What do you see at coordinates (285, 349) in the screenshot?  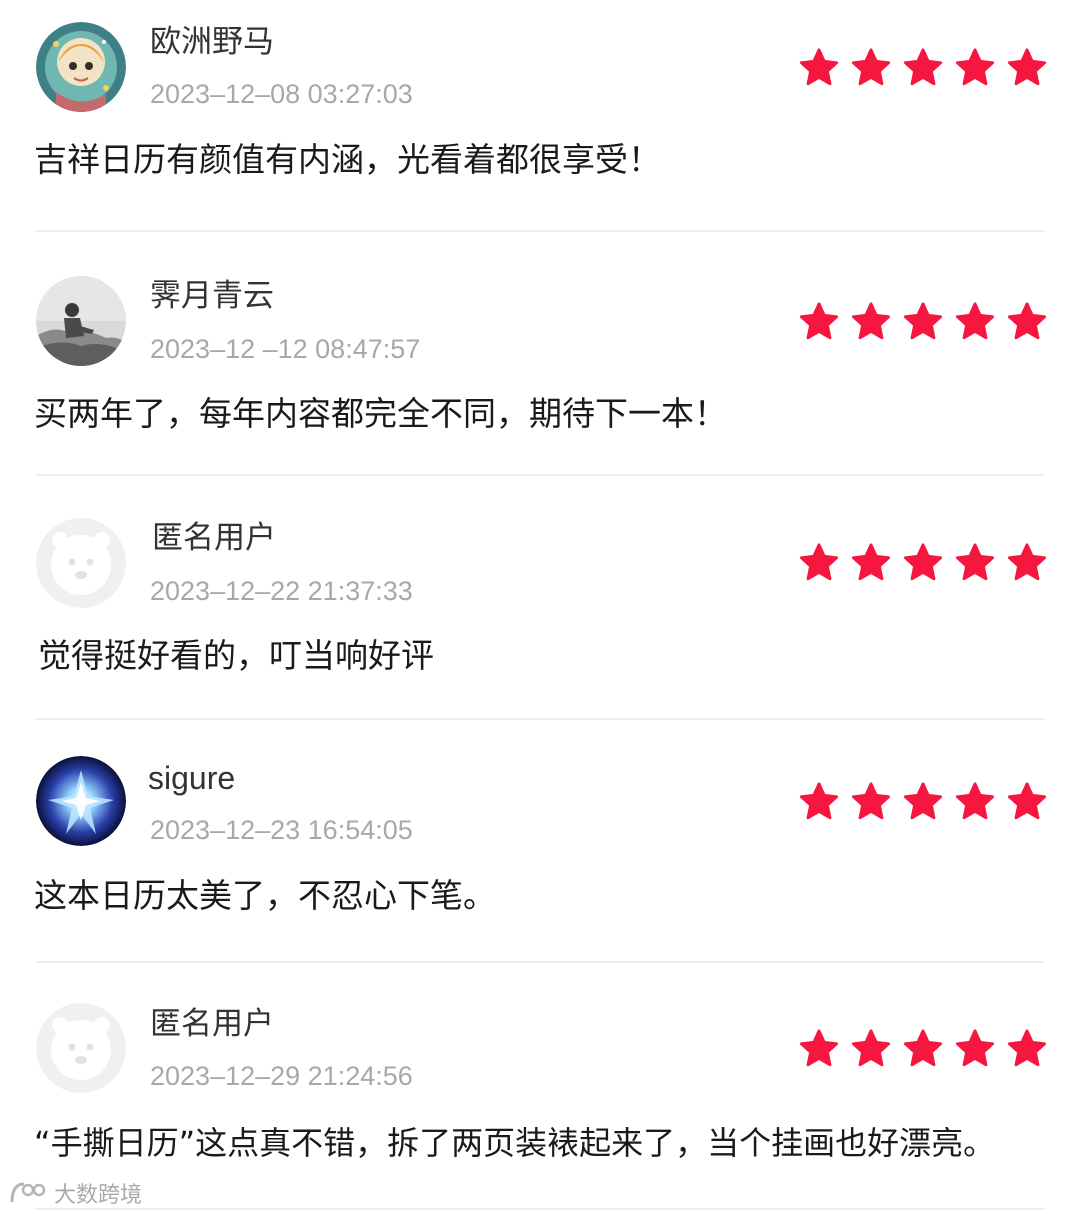 I see `review-timestamp: 2023–12 –12 08:47:57` at bounding box center [285, 349].